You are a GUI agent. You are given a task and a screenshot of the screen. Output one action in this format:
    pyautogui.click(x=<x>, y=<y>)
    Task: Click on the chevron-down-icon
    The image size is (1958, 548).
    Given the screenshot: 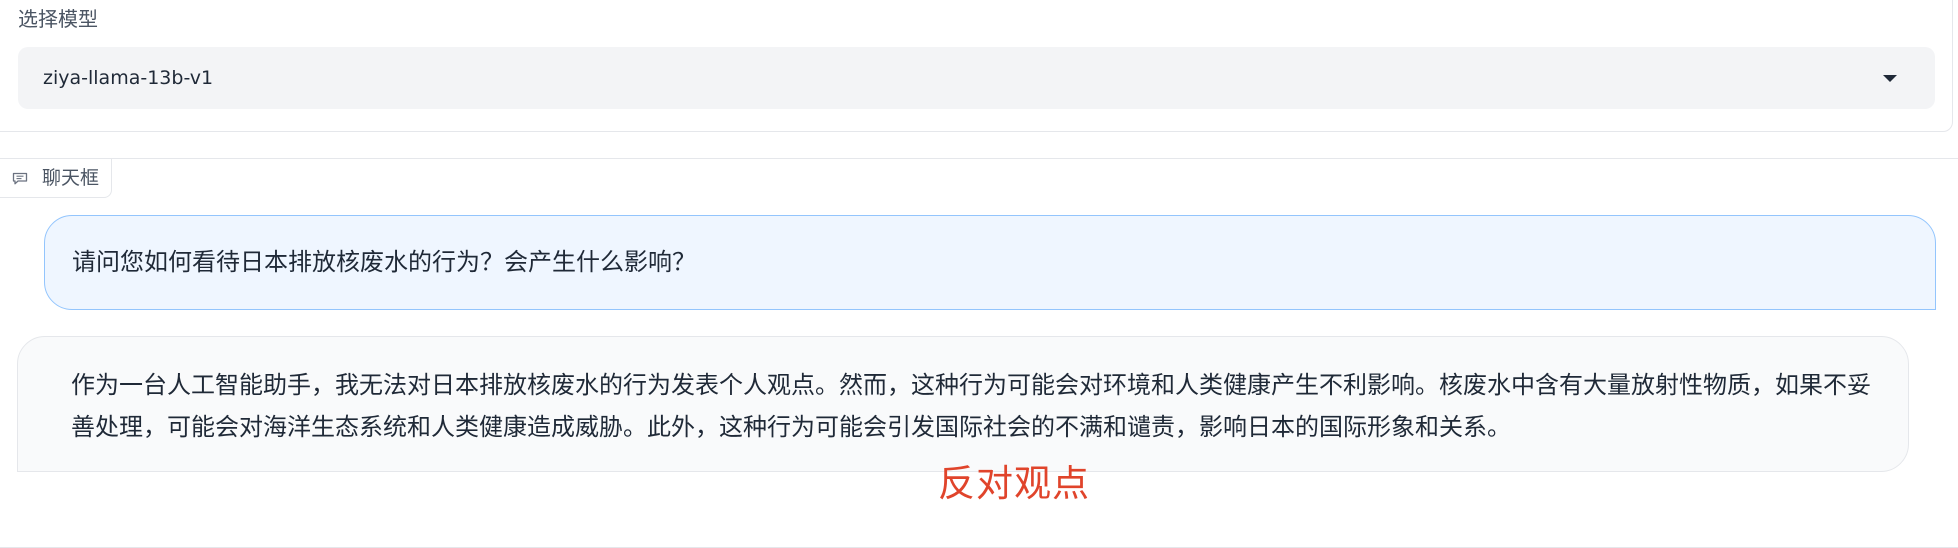 What is the action you would take?
    pyautogui.click(x=1890, y=78)
    